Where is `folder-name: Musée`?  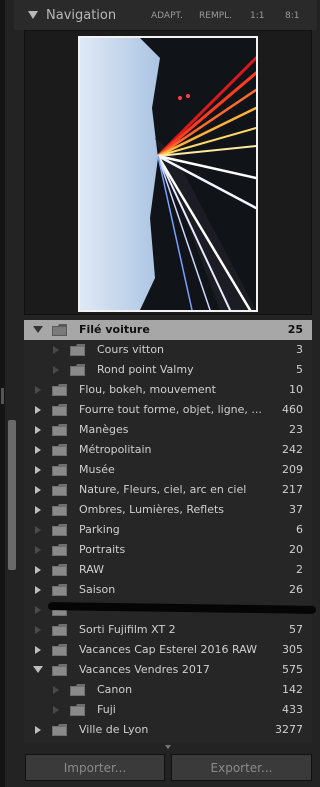
folder-name: Musée is located at coordinates (97, 469).